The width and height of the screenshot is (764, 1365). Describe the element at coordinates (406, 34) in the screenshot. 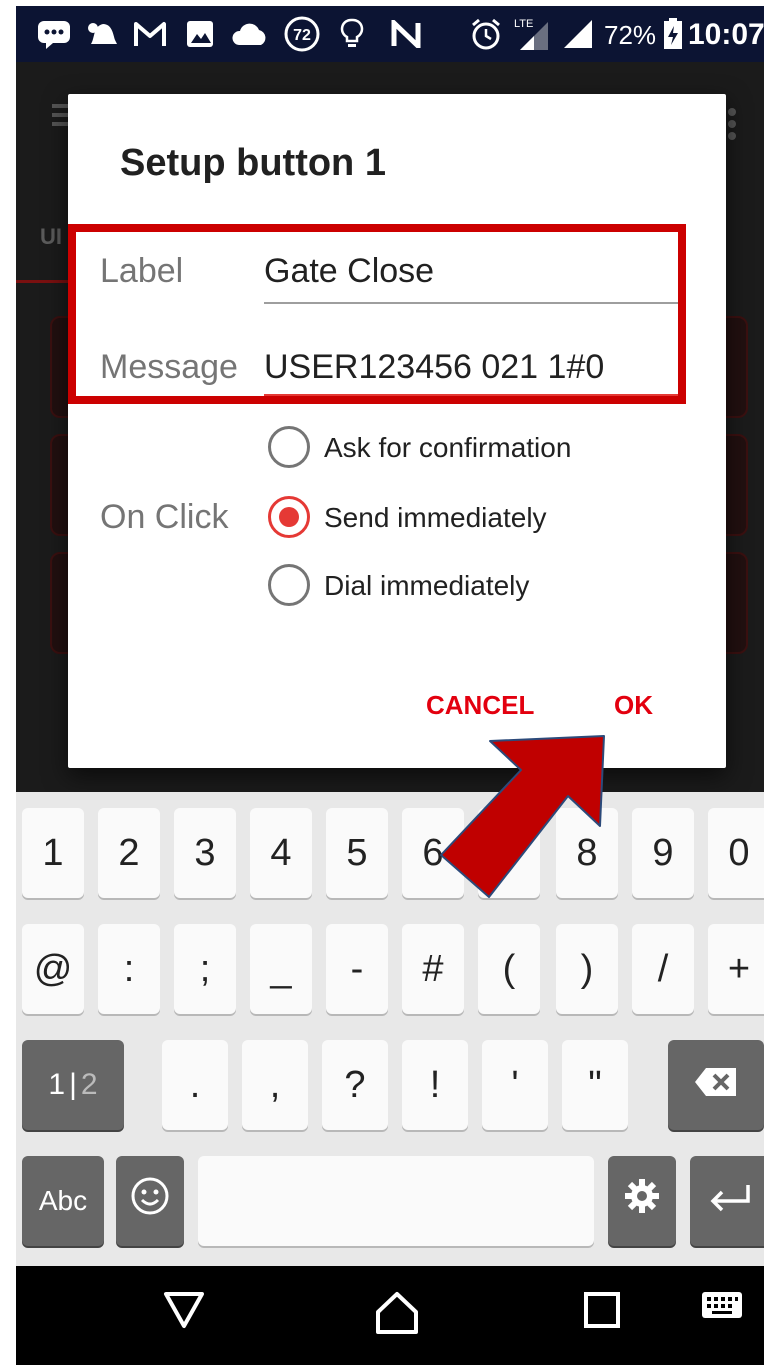

I see `n-logo-icon` at that location.